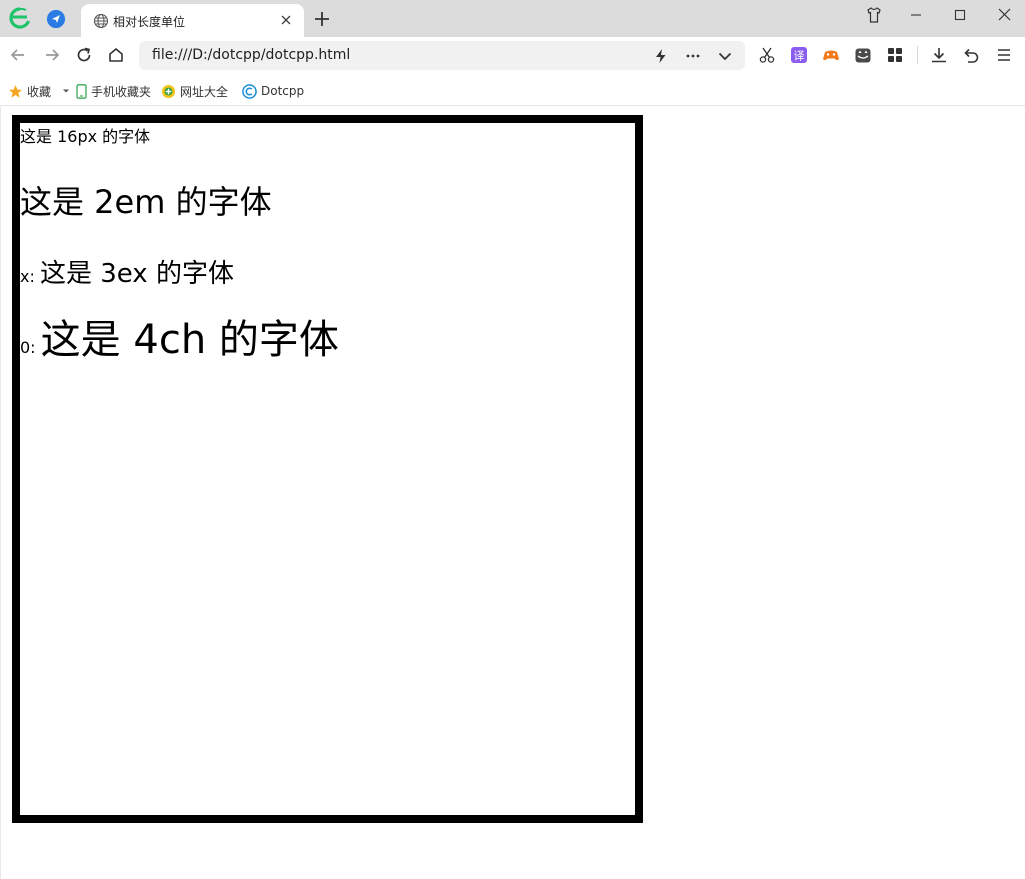 Image resolution: width=1025 pixels, height=879 pixels. I want to click on svg-text: 译, so click(799, 56).